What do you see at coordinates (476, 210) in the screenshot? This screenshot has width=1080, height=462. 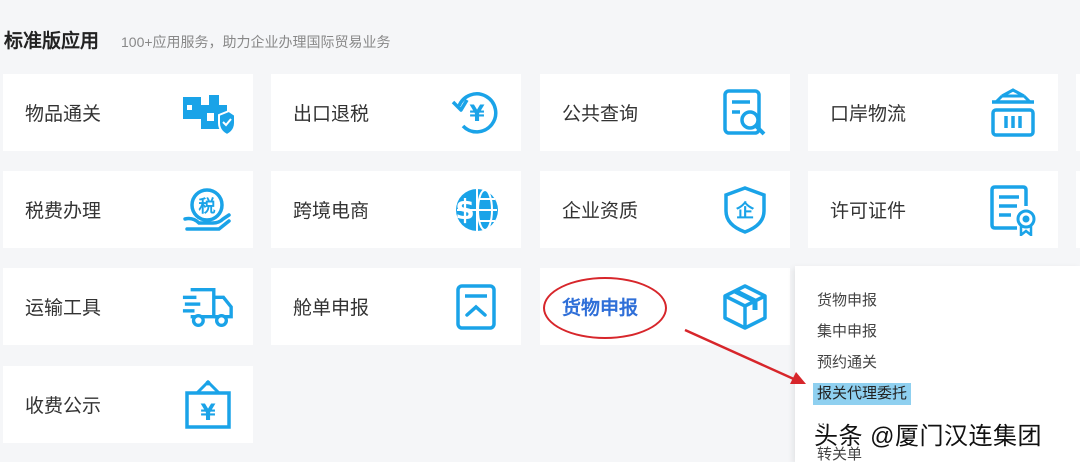 I see `dollar-globe-icon: $` at bounding box center [476, 210].